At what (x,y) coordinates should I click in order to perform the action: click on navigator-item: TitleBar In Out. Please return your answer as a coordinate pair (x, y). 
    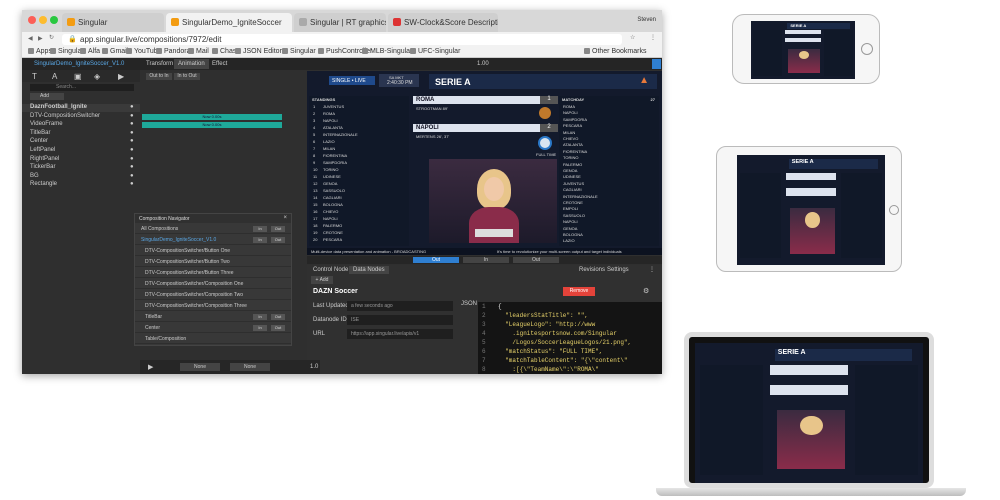
    Looking at the image, I should click on (213, 317).